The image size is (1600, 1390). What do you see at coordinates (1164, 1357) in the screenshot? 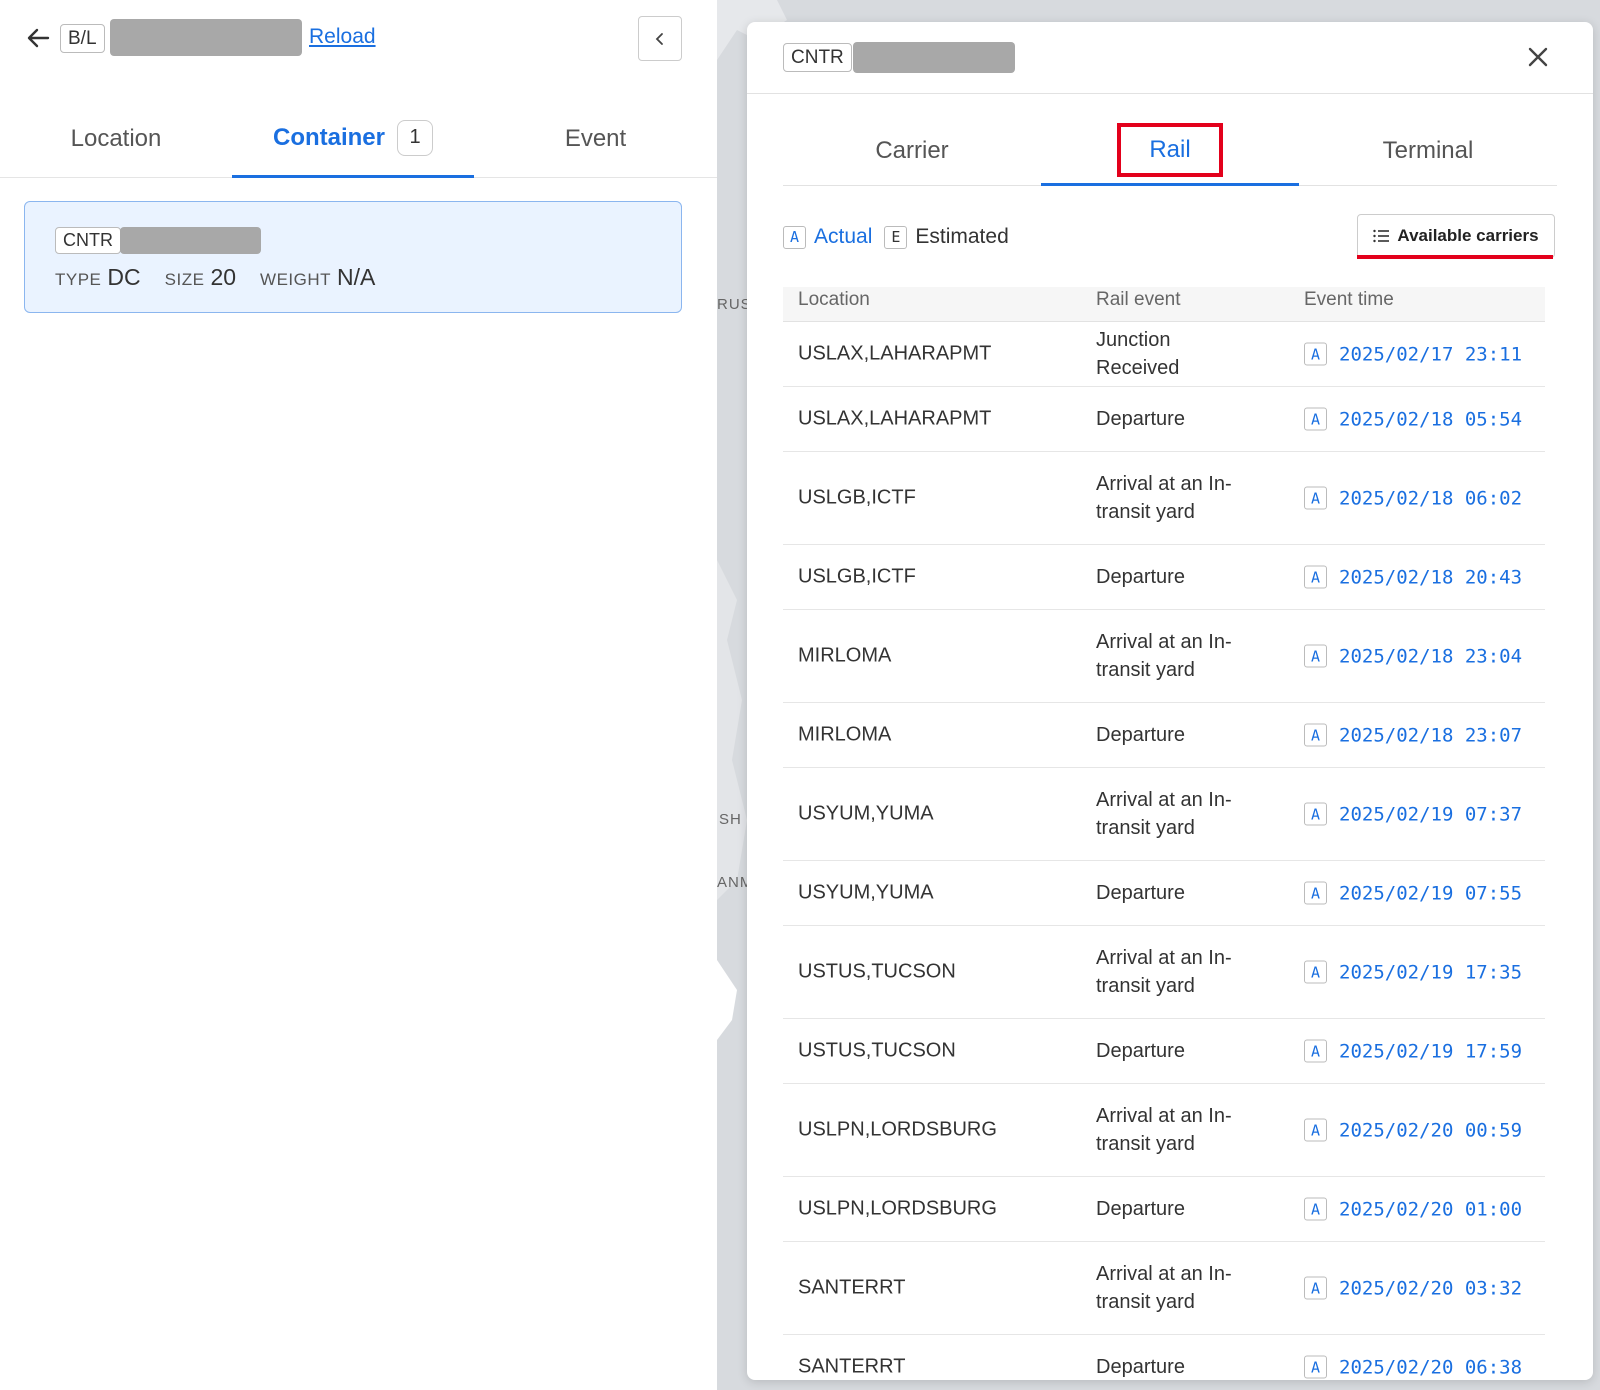
I see `table-row: SANTERRT Departure A 2025/02/20 06:38` at bounding box center [1164, 1357].